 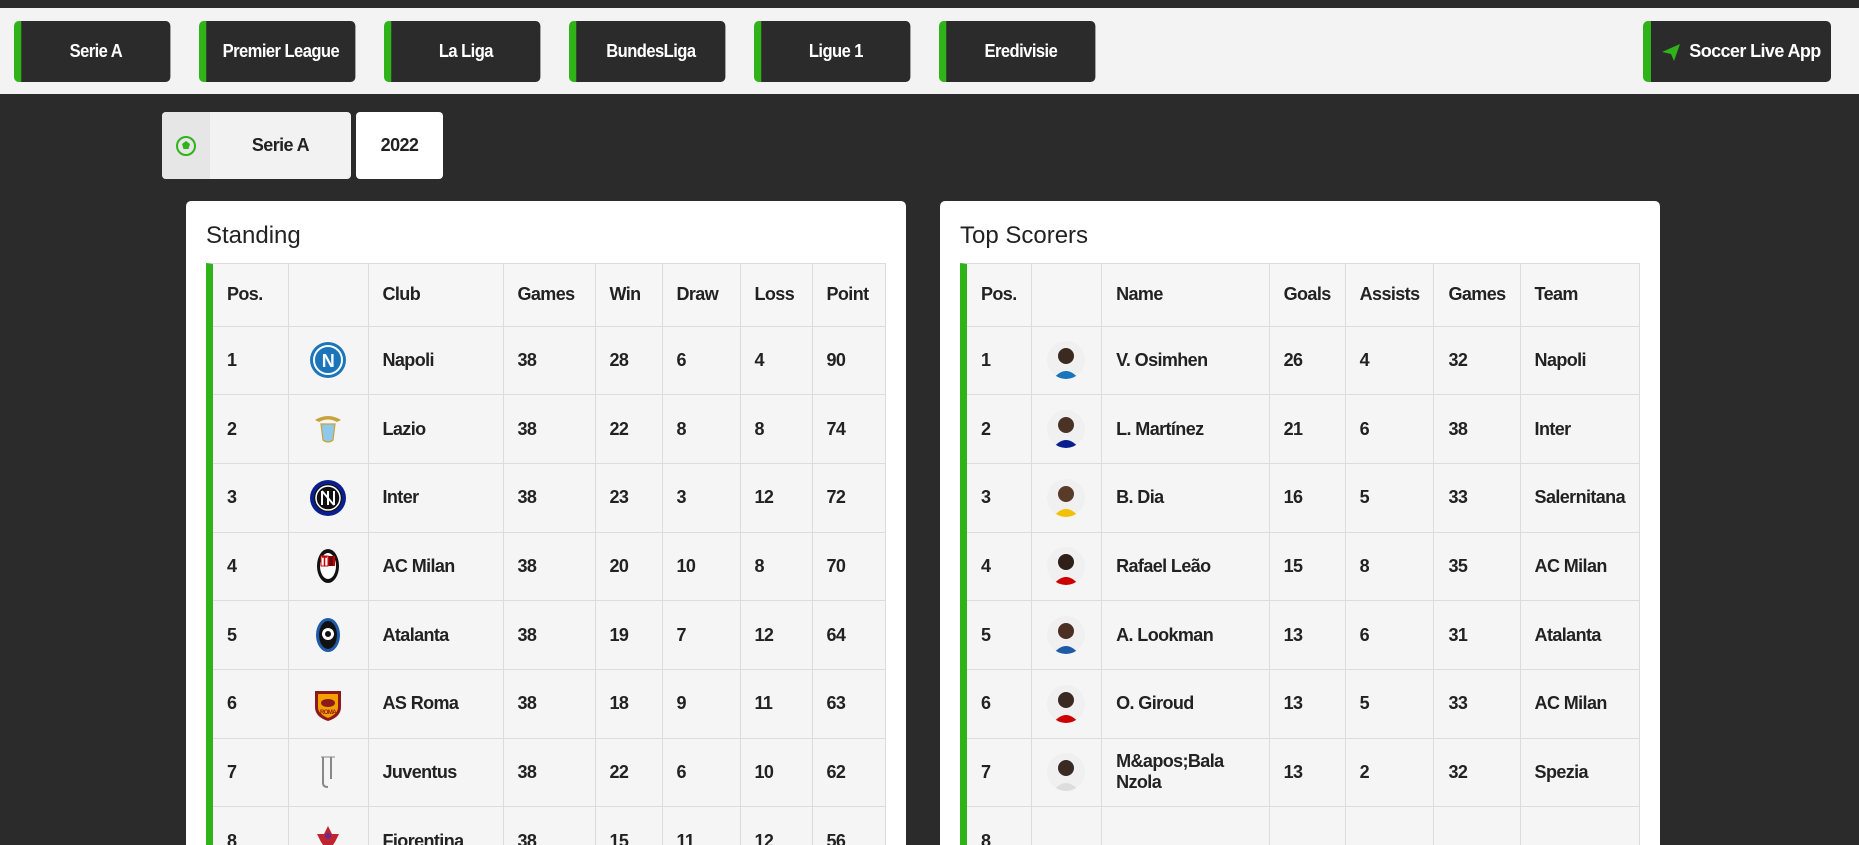 What do you see at coordinates (776, 825) in the screenshot?
I see `standing-loss: 12` at bounding box center [776, 825].